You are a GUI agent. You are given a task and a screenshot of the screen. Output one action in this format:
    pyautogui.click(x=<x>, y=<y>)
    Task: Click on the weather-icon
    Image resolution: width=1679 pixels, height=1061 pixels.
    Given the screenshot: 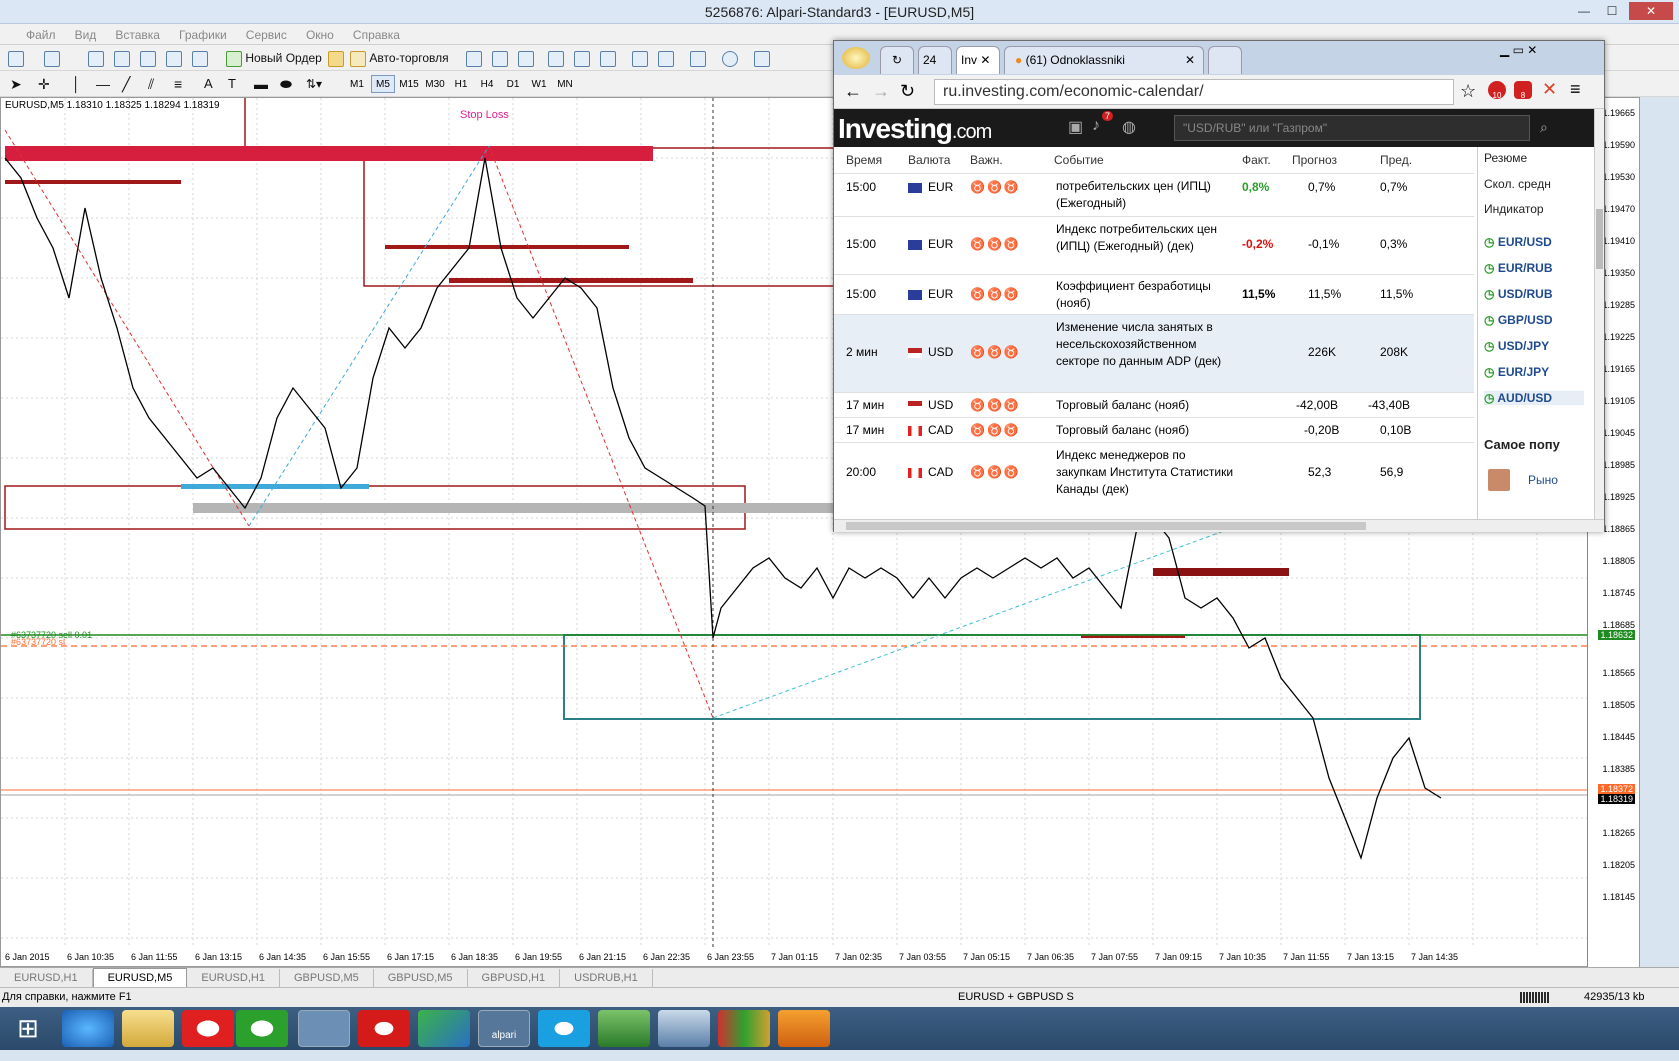 What is the action you would take?
    pyautogui.click(x=856, y=58)
    